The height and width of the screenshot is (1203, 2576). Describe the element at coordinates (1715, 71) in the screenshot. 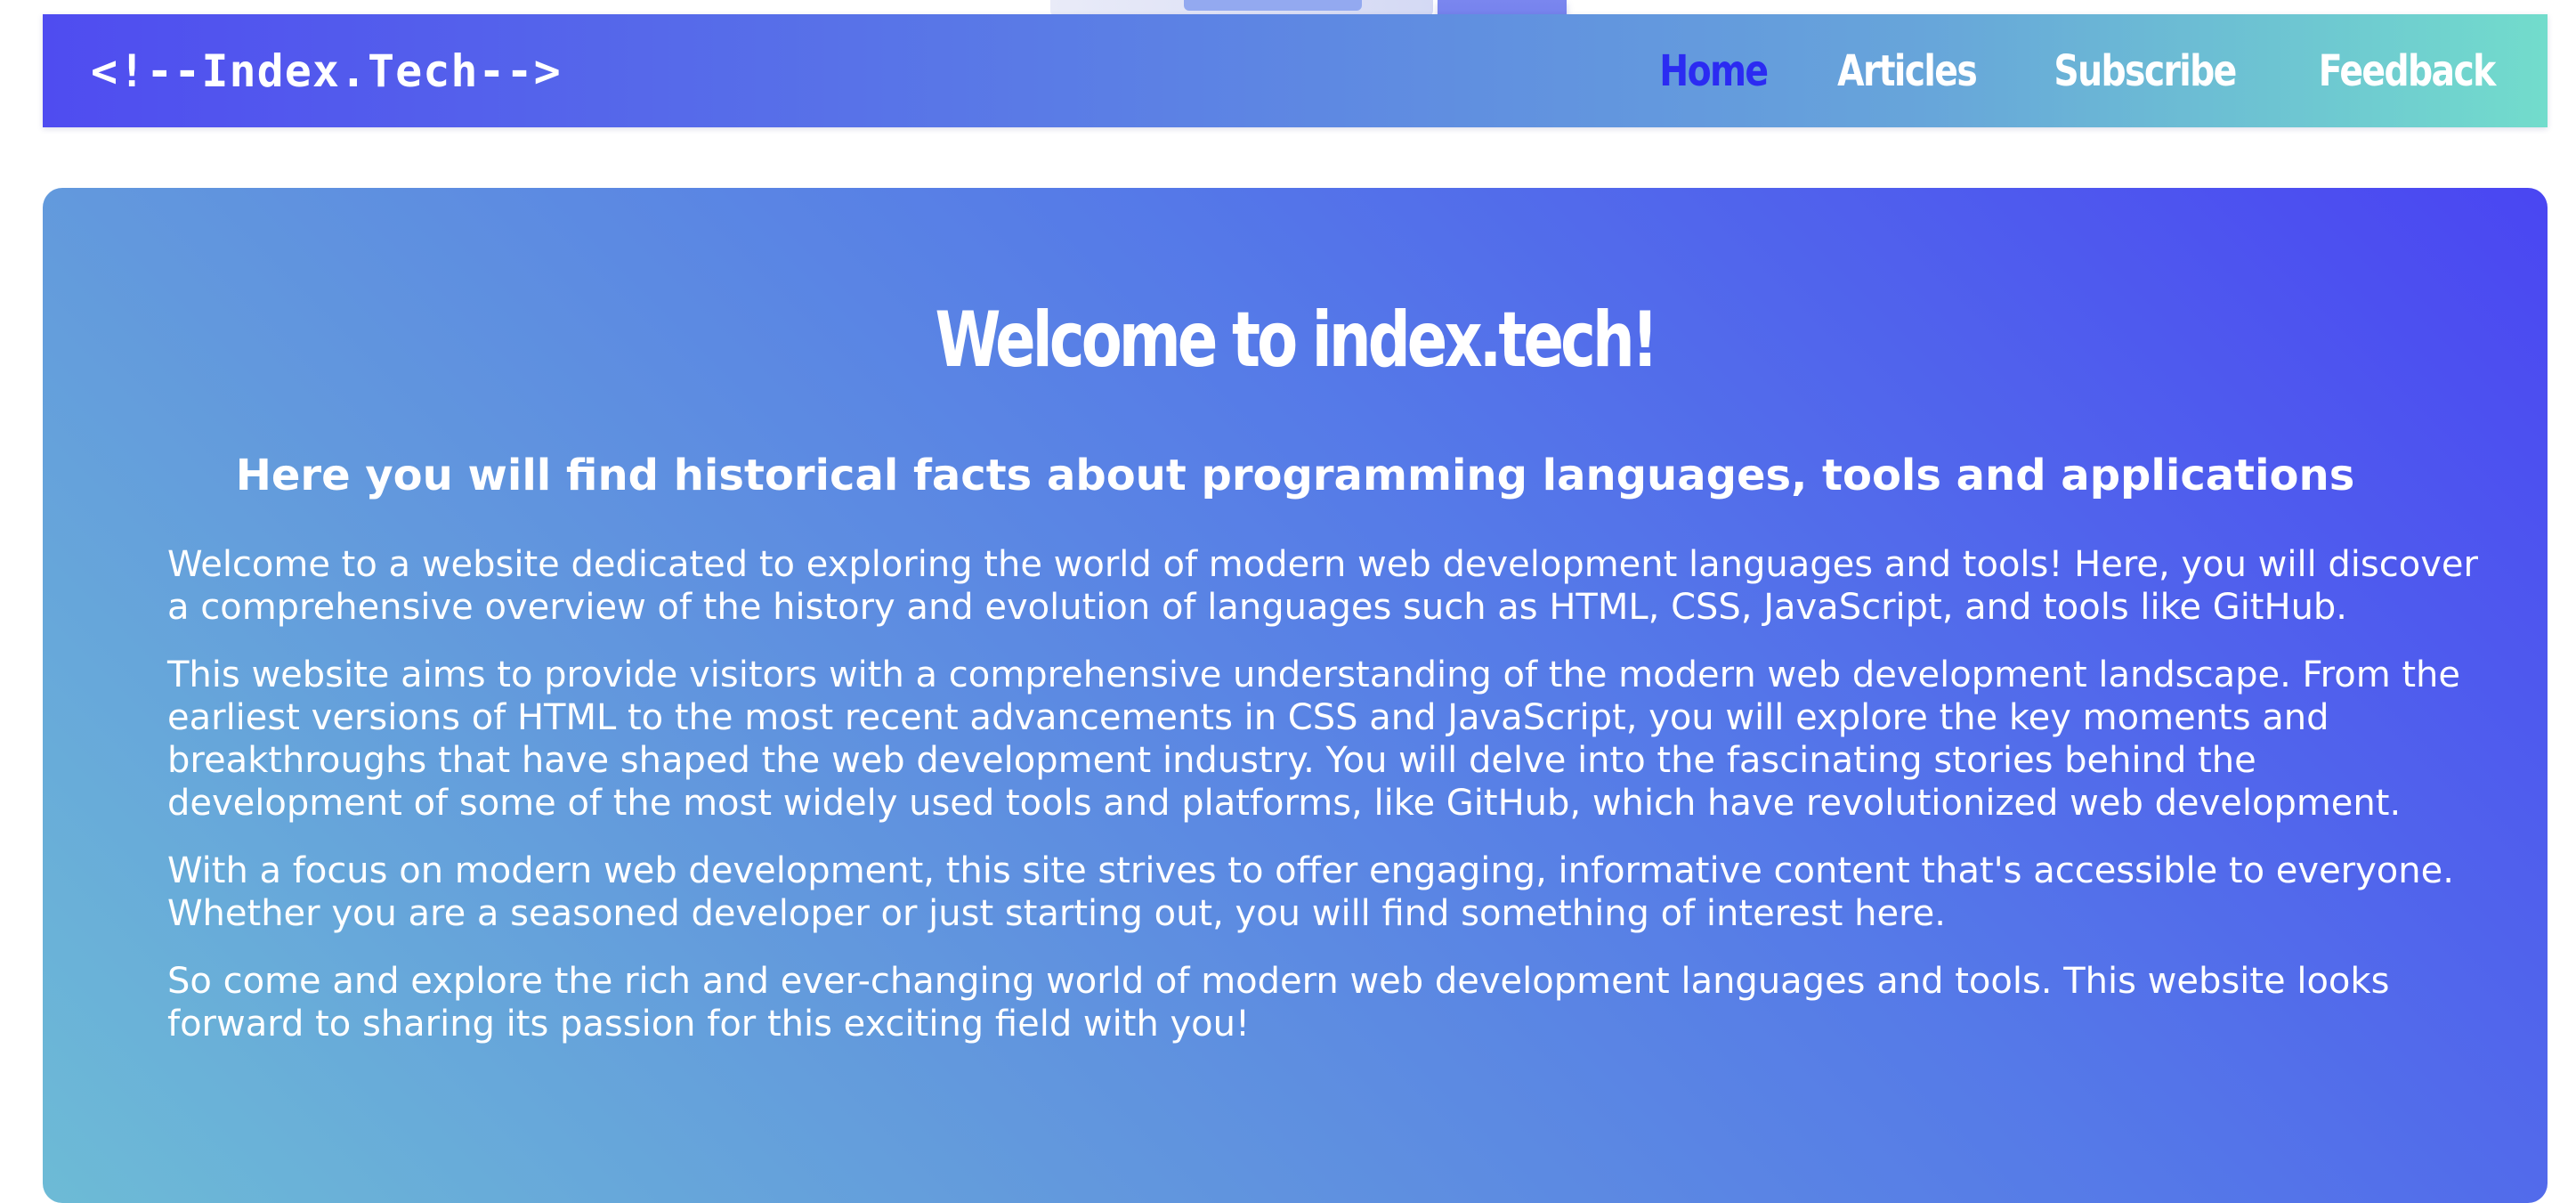

I see `nav-link-home: Home` at that location.